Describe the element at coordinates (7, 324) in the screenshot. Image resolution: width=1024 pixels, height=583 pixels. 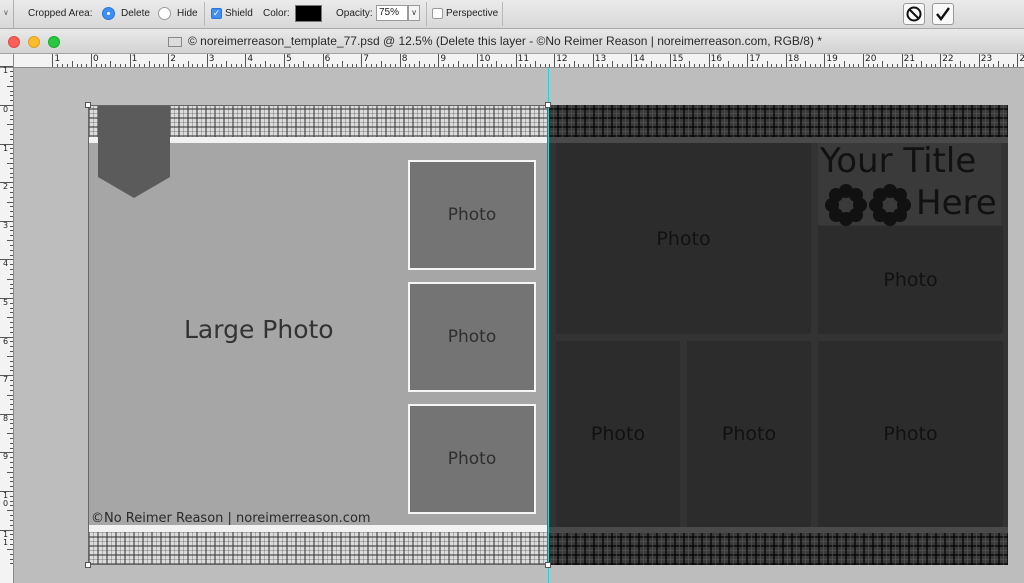
I see `vertical-ruler: 1 0 1 2 3 4 5 6 7 8 9 10 11` at that location.